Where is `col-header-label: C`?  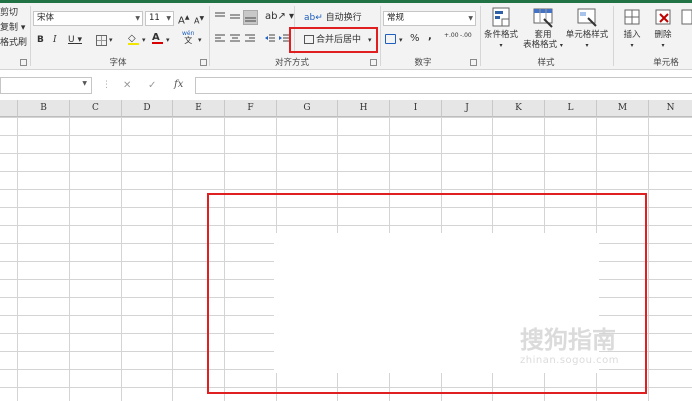
col-header-label: C is located at coordinates (95, 108).